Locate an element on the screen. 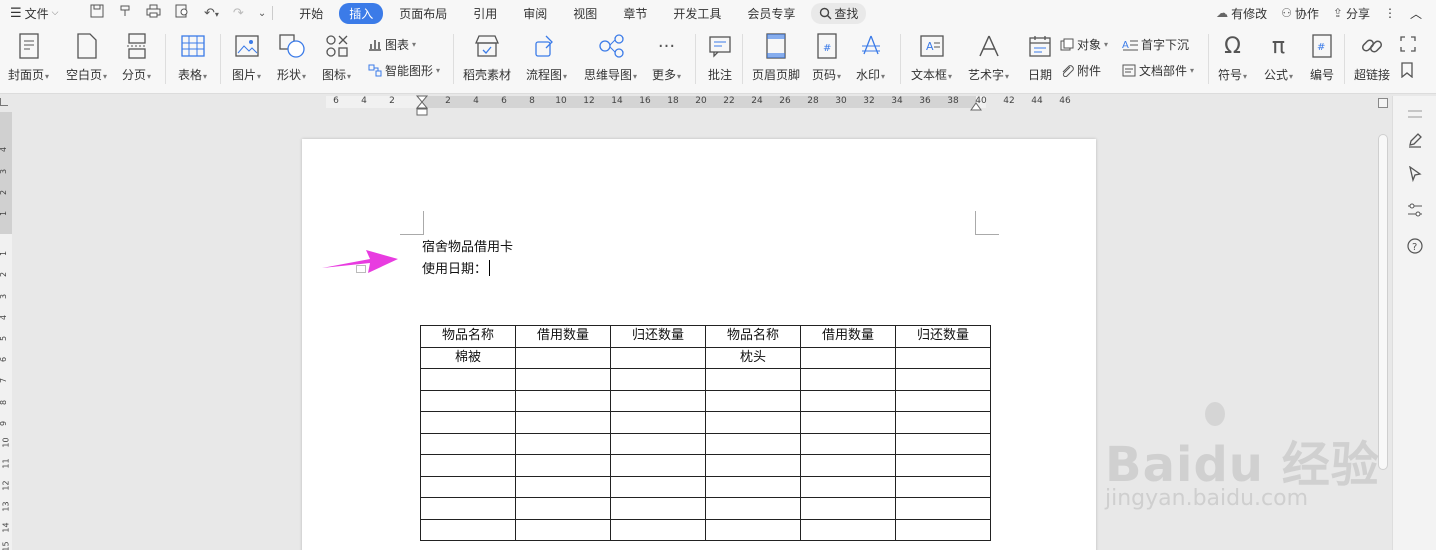 The height and width of the screenshot is (550, 1436). tab-insert: 插入 is located at coordinates (361, 13).